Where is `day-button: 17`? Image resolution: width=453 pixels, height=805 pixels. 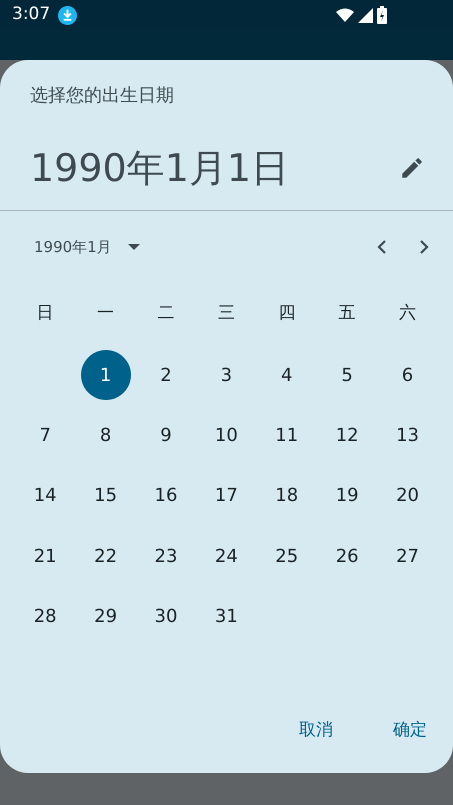
day-button: 17 is located at coordinates (226, 495).